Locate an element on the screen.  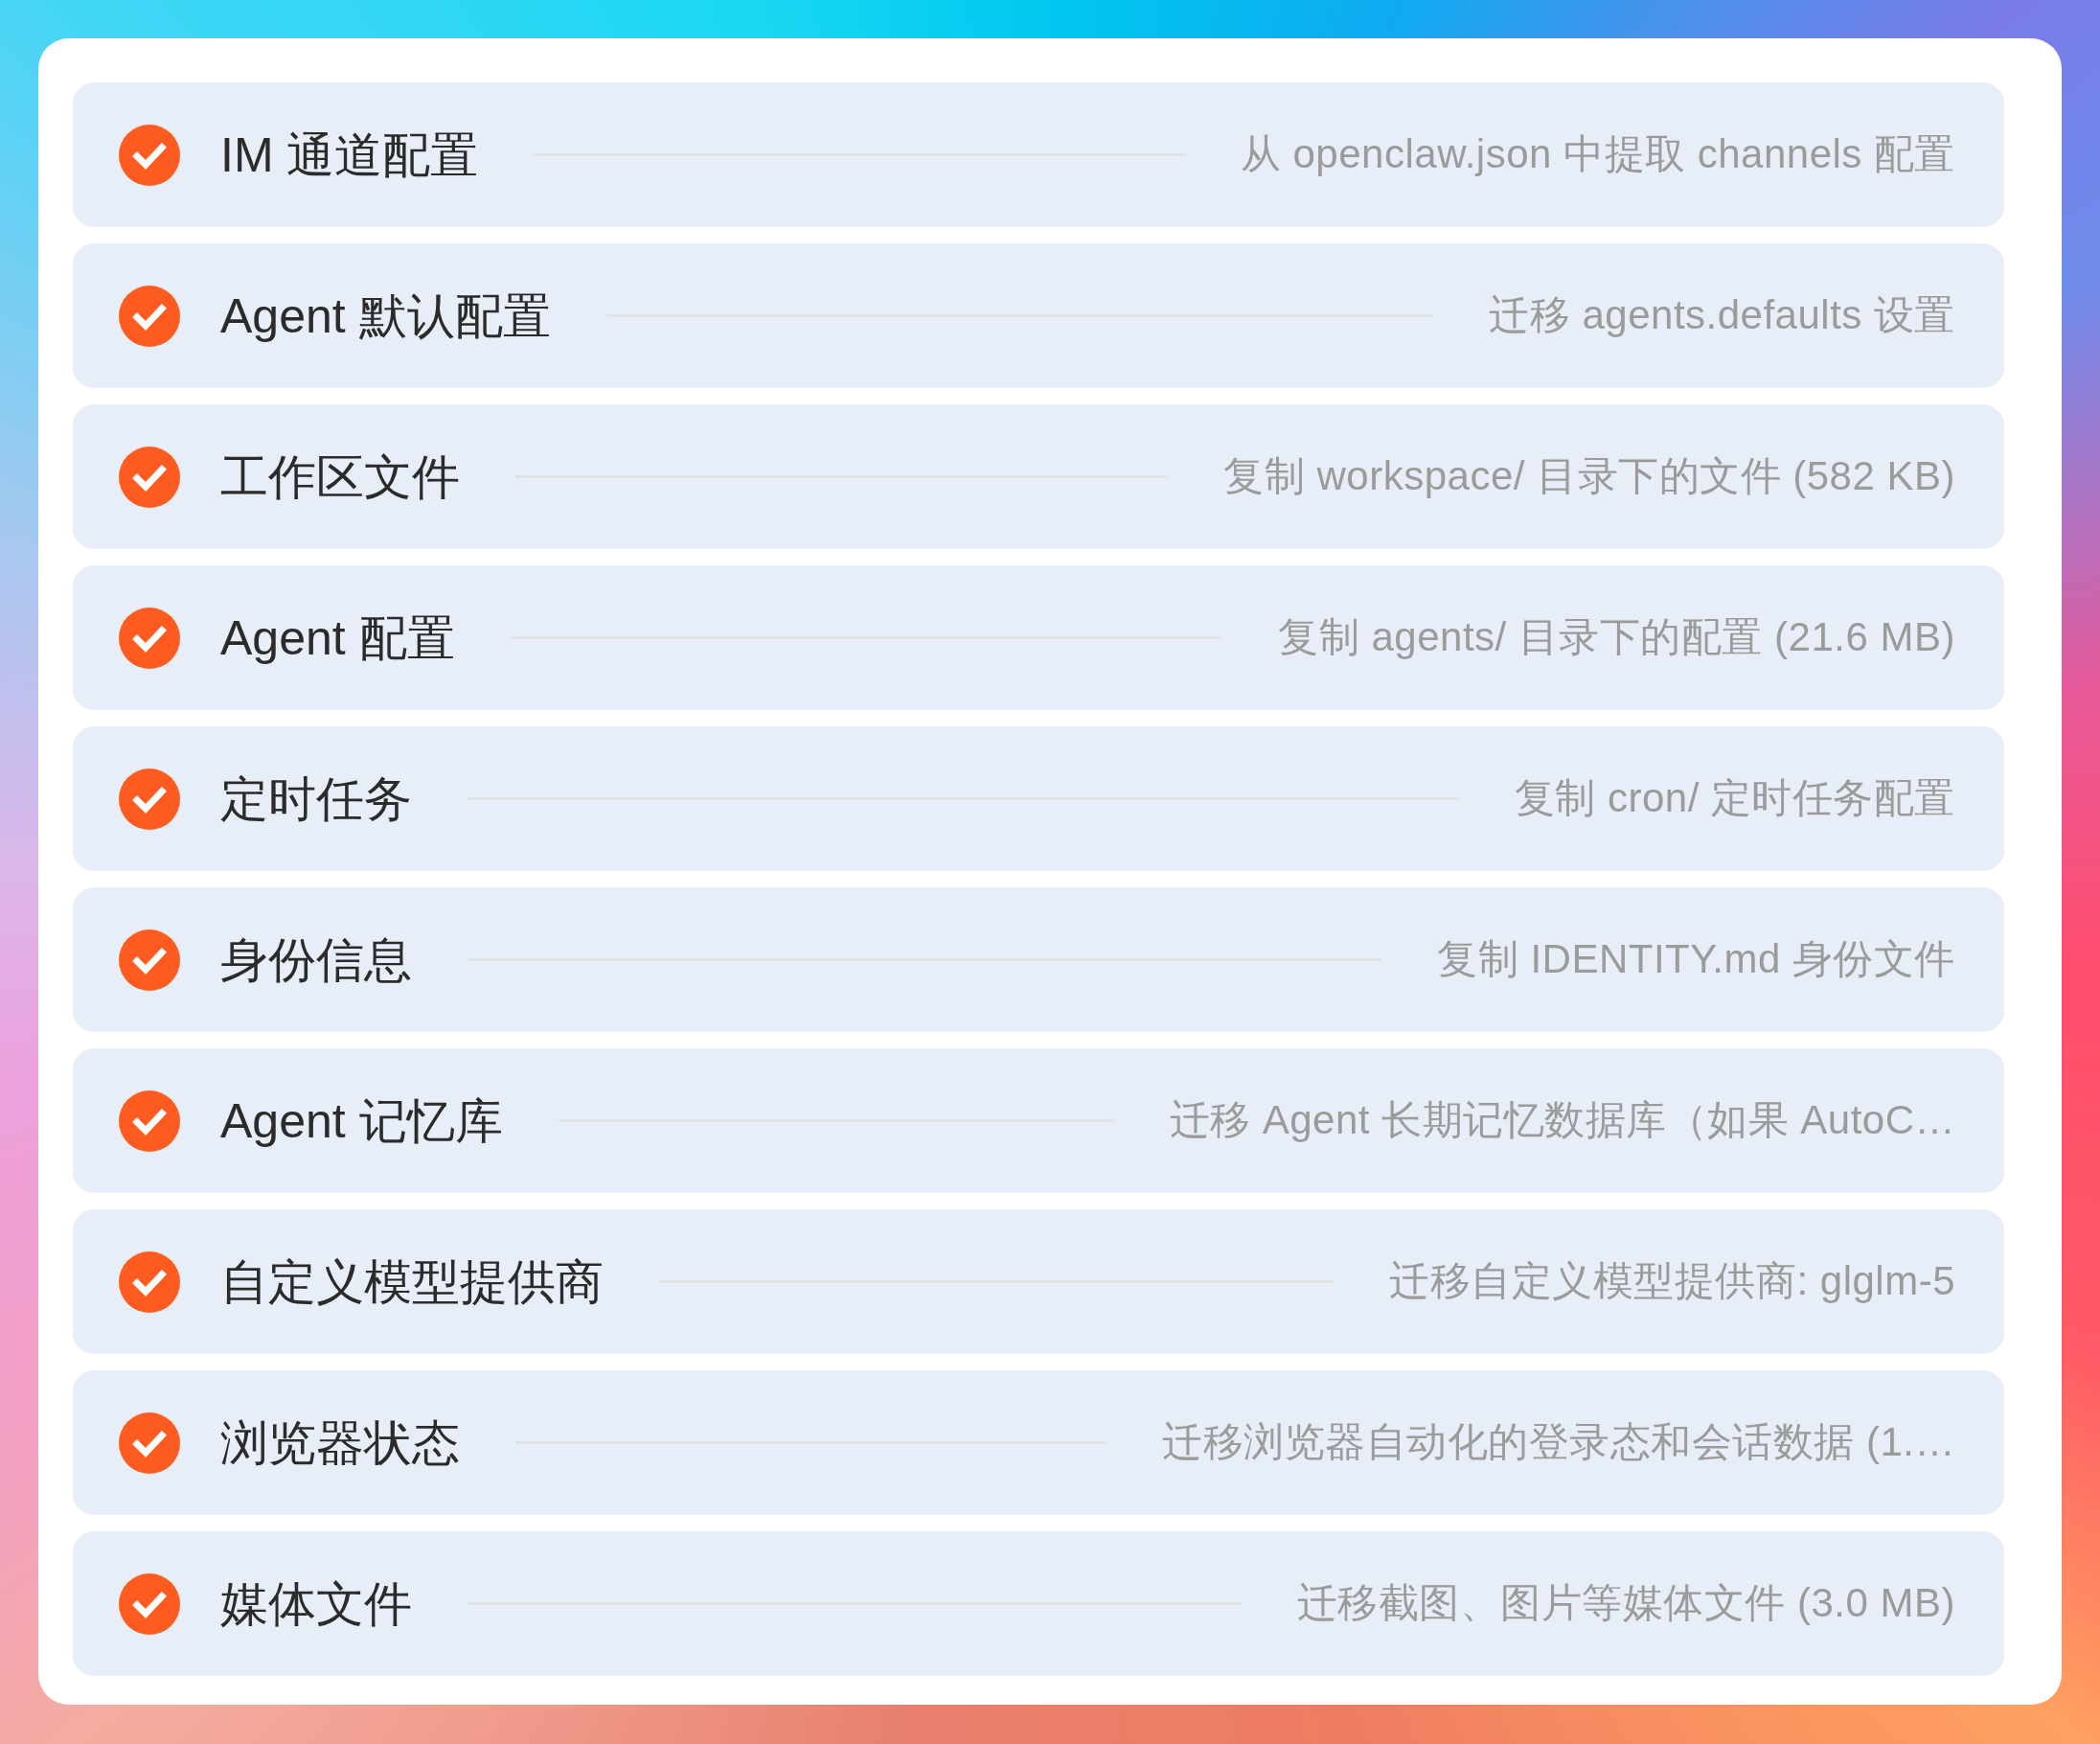
item-description: 迁移截图、图片等媒体文件 (3.0 MB) is located at coordinates (1625, 1603).